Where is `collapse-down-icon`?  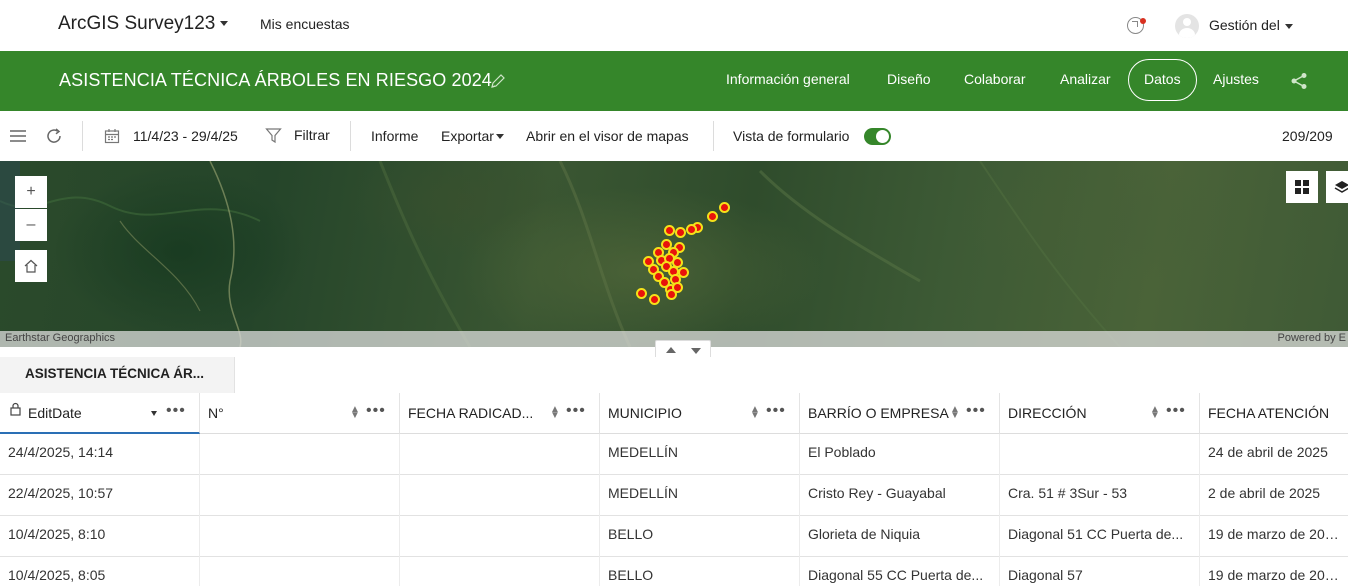 collapse-down-icon is located at coordinates (696, 351).